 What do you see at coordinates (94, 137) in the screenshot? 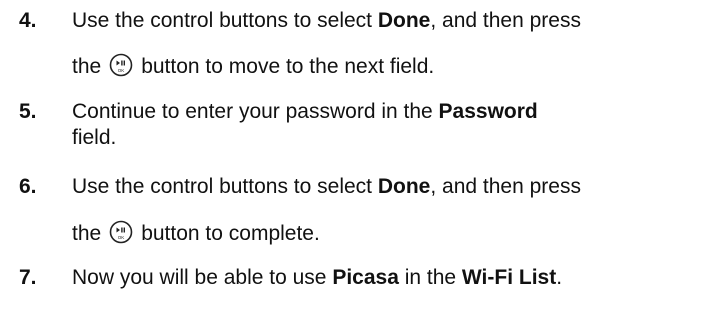
I see `step-5-line-2: field.` at bounding box center [94, 137].